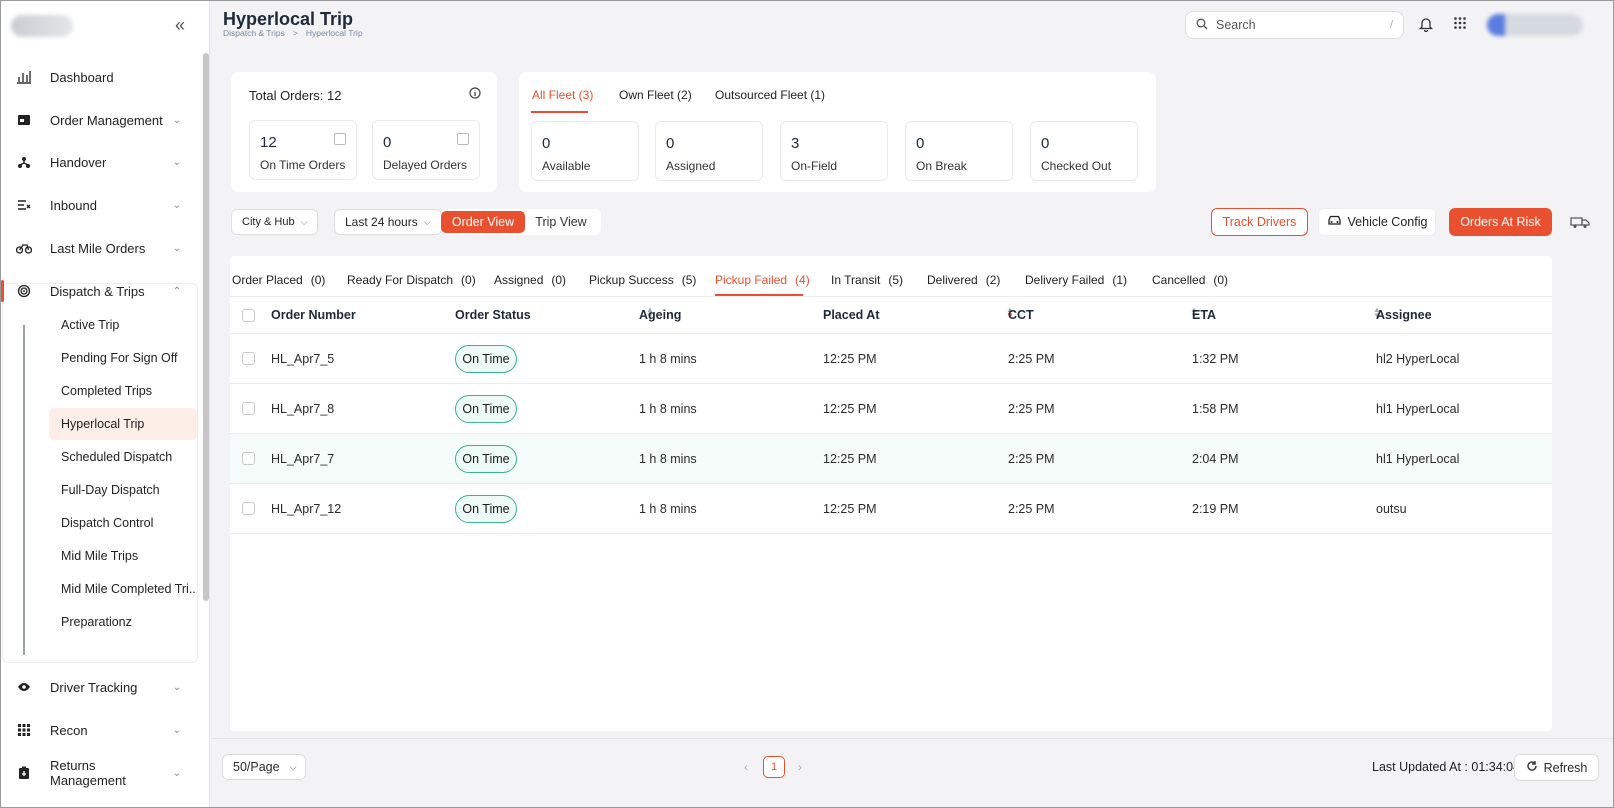 This screenshot has width=1614, height=808. I want to click on notification-bell-icon, so click(1426, 25).